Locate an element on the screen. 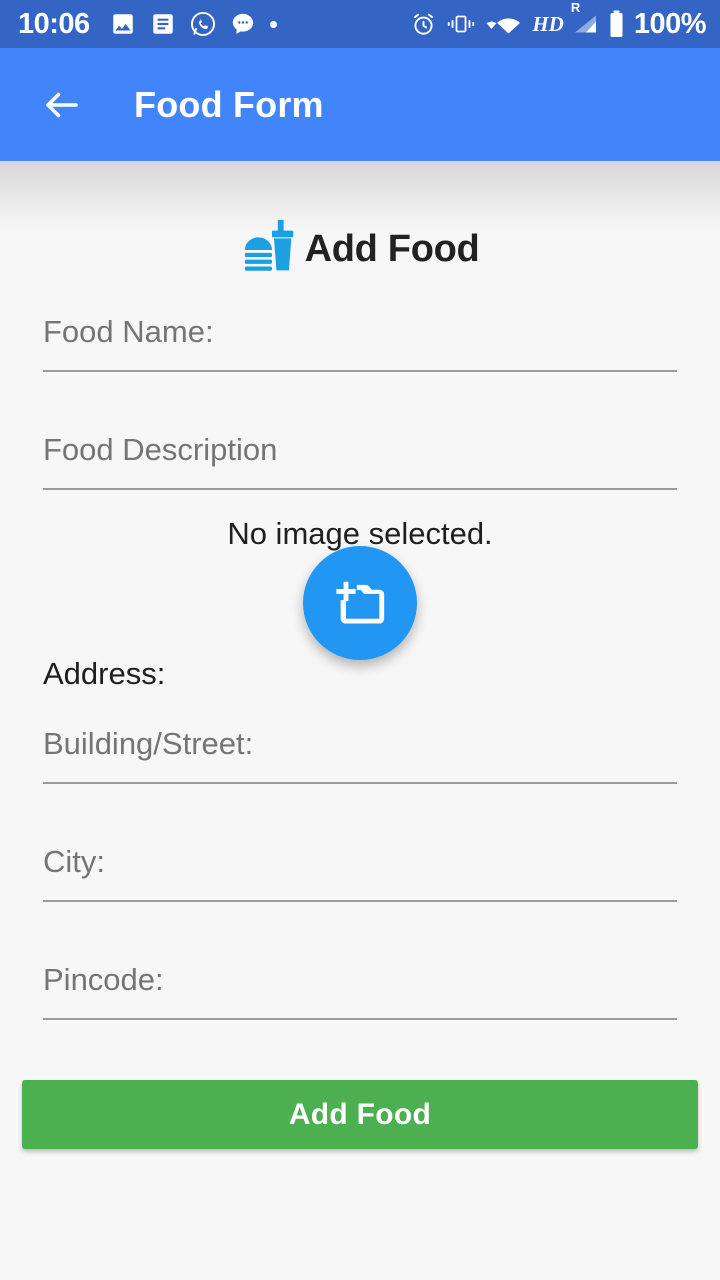 This screenshot has height=1280, width=720. status-clock: 10:06 is located at coordinates (54, 23).